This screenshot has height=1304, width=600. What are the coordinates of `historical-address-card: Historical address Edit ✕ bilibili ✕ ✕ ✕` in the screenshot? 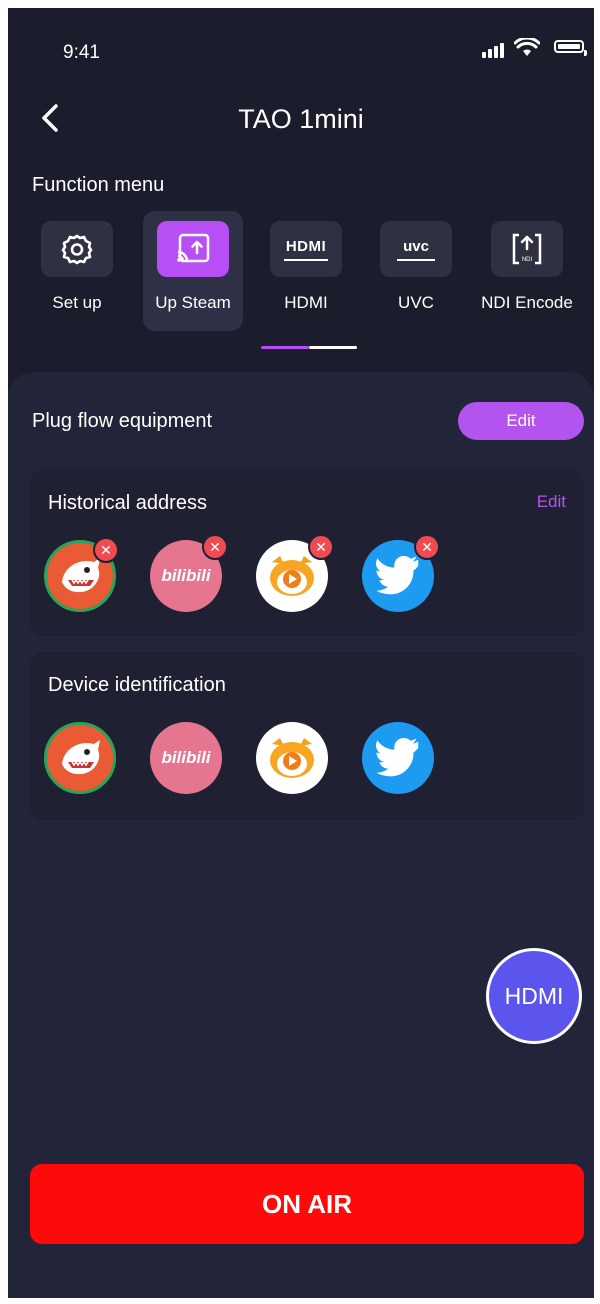 It's located at (307, 553).